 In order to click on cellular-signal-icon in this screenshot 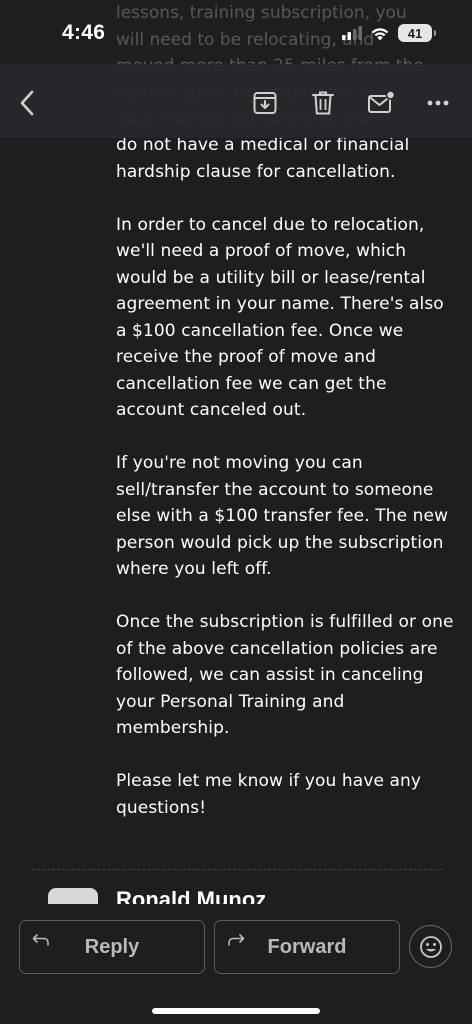, I will do `click(352, 33)`.